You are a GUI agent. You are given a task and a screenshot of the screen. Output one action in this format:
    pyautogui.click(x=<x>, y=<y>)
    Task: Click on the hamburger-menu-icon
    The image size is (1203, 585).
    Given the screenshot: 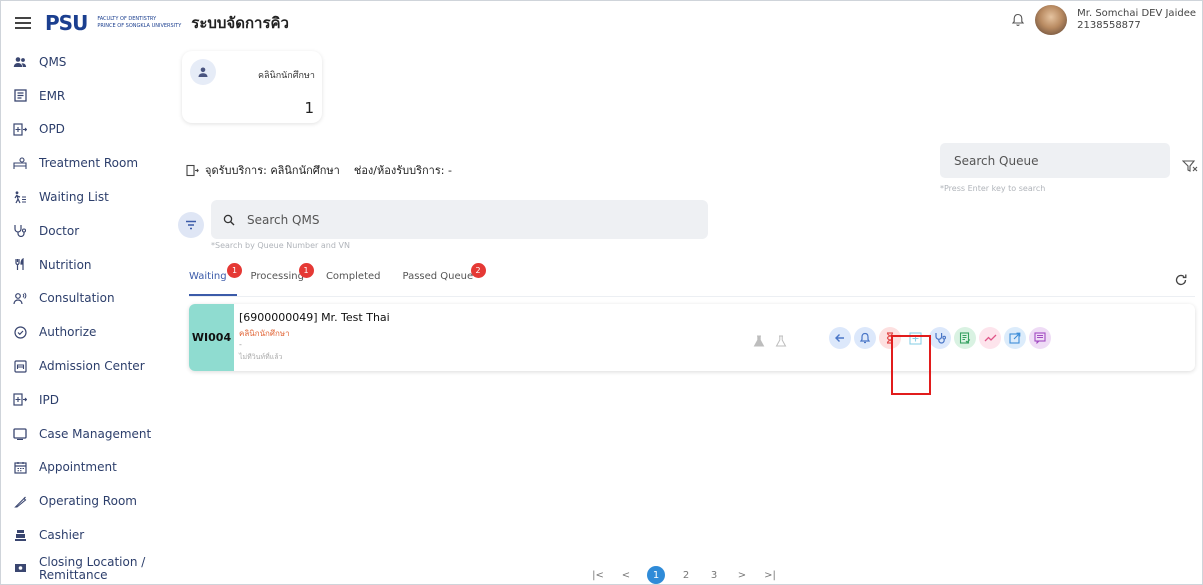 What is the action you would take?
    pyautogui.click(x=23, y=23)
    